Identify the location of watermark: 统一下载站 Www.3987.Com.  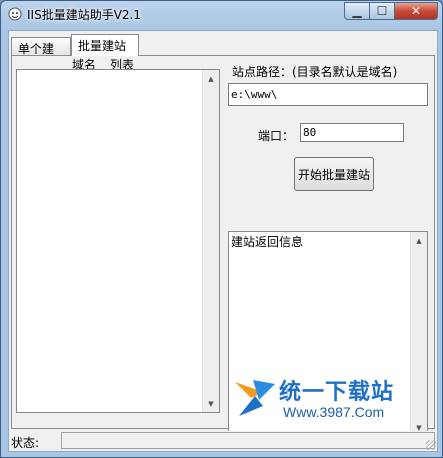
(321, 399).